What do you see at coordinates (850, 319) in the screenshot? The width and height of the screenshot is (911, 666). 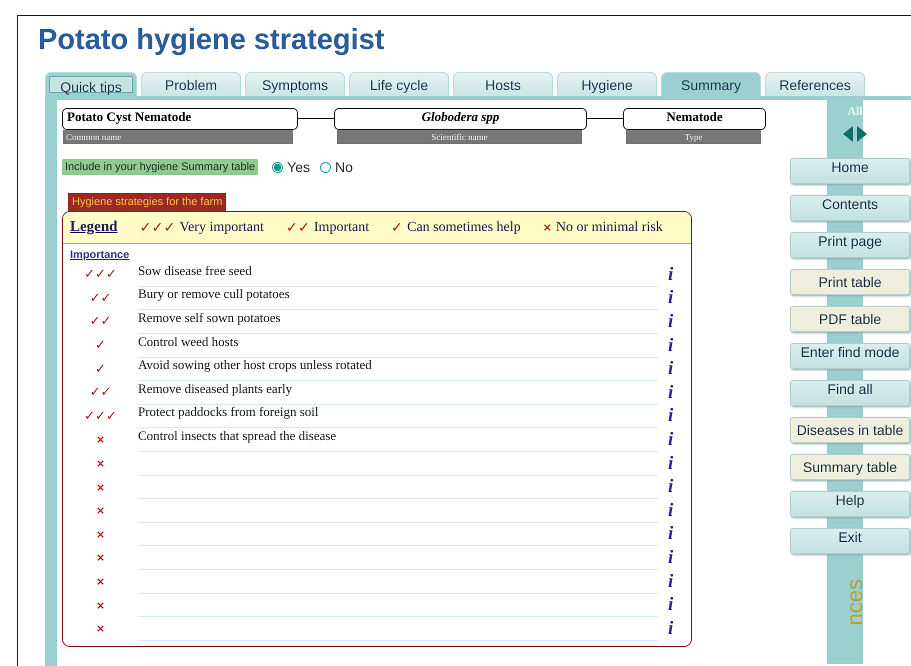 I see `nav-button: PDF table` at bounding box center [850, 319].